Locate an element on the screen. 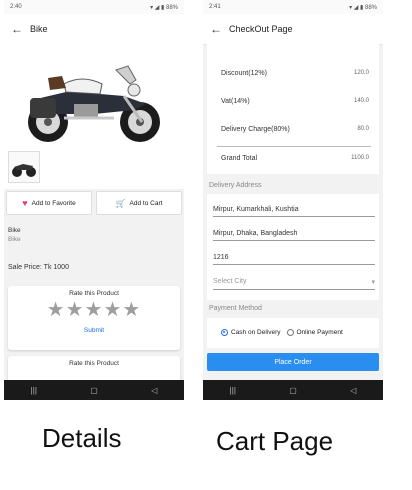 The width and height of the screenshot is (412, 490). product-price: Sale Price: Tk 1000 is located at coordinates (38, 267).